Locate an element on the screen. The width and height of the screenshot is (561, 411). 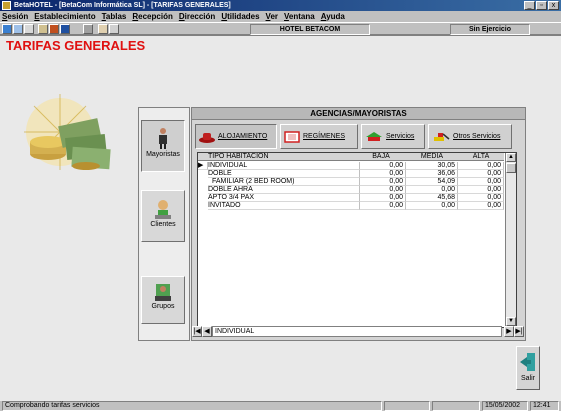
table-row: ▶ INDIVIDUAL 0,00 30,05 0,00 is located at coordinates (351, 166).